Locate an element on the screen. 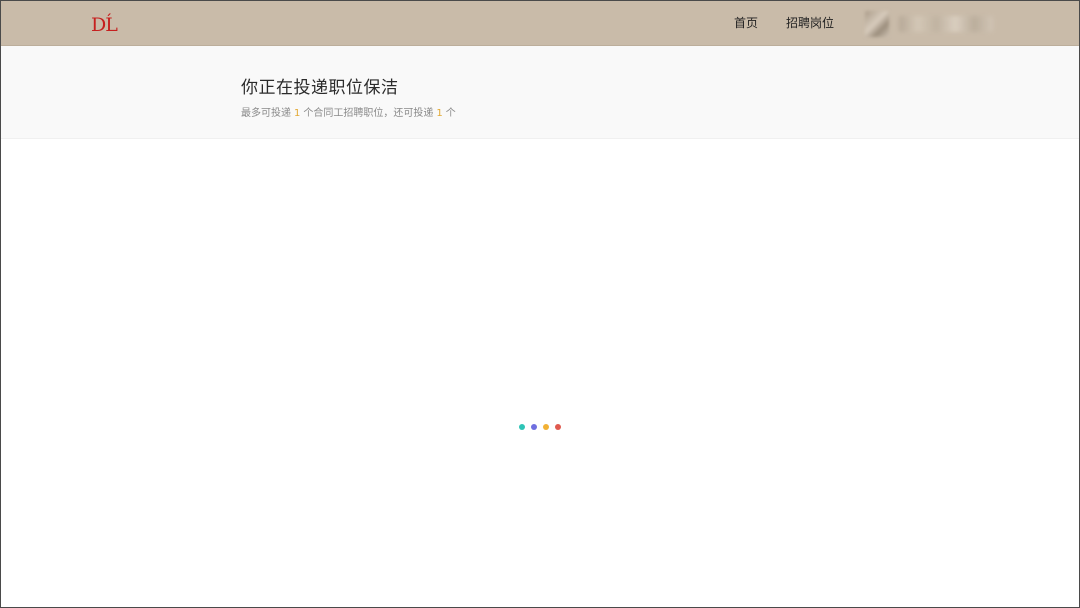 Image resolution: width=1080 pixels, height=608 pixels. nav-jobs-link: 招聘岗位 is located at coordinates (810, 23).